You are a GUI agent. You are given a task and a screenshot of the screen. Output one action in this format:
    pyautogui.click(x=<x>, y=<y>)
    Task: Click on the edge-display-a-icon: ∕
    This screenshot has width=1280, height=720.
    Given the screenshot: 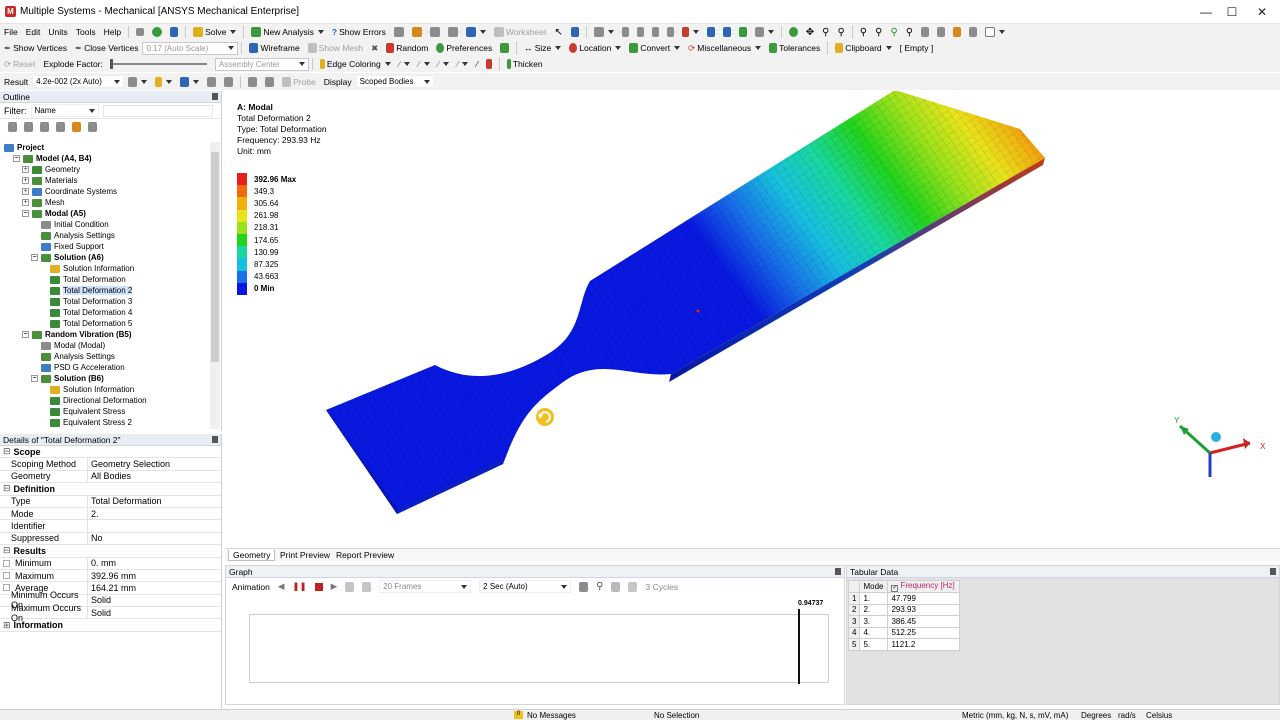 What is the action you would take?
    pyautogui.click(x=404, y=64)
    